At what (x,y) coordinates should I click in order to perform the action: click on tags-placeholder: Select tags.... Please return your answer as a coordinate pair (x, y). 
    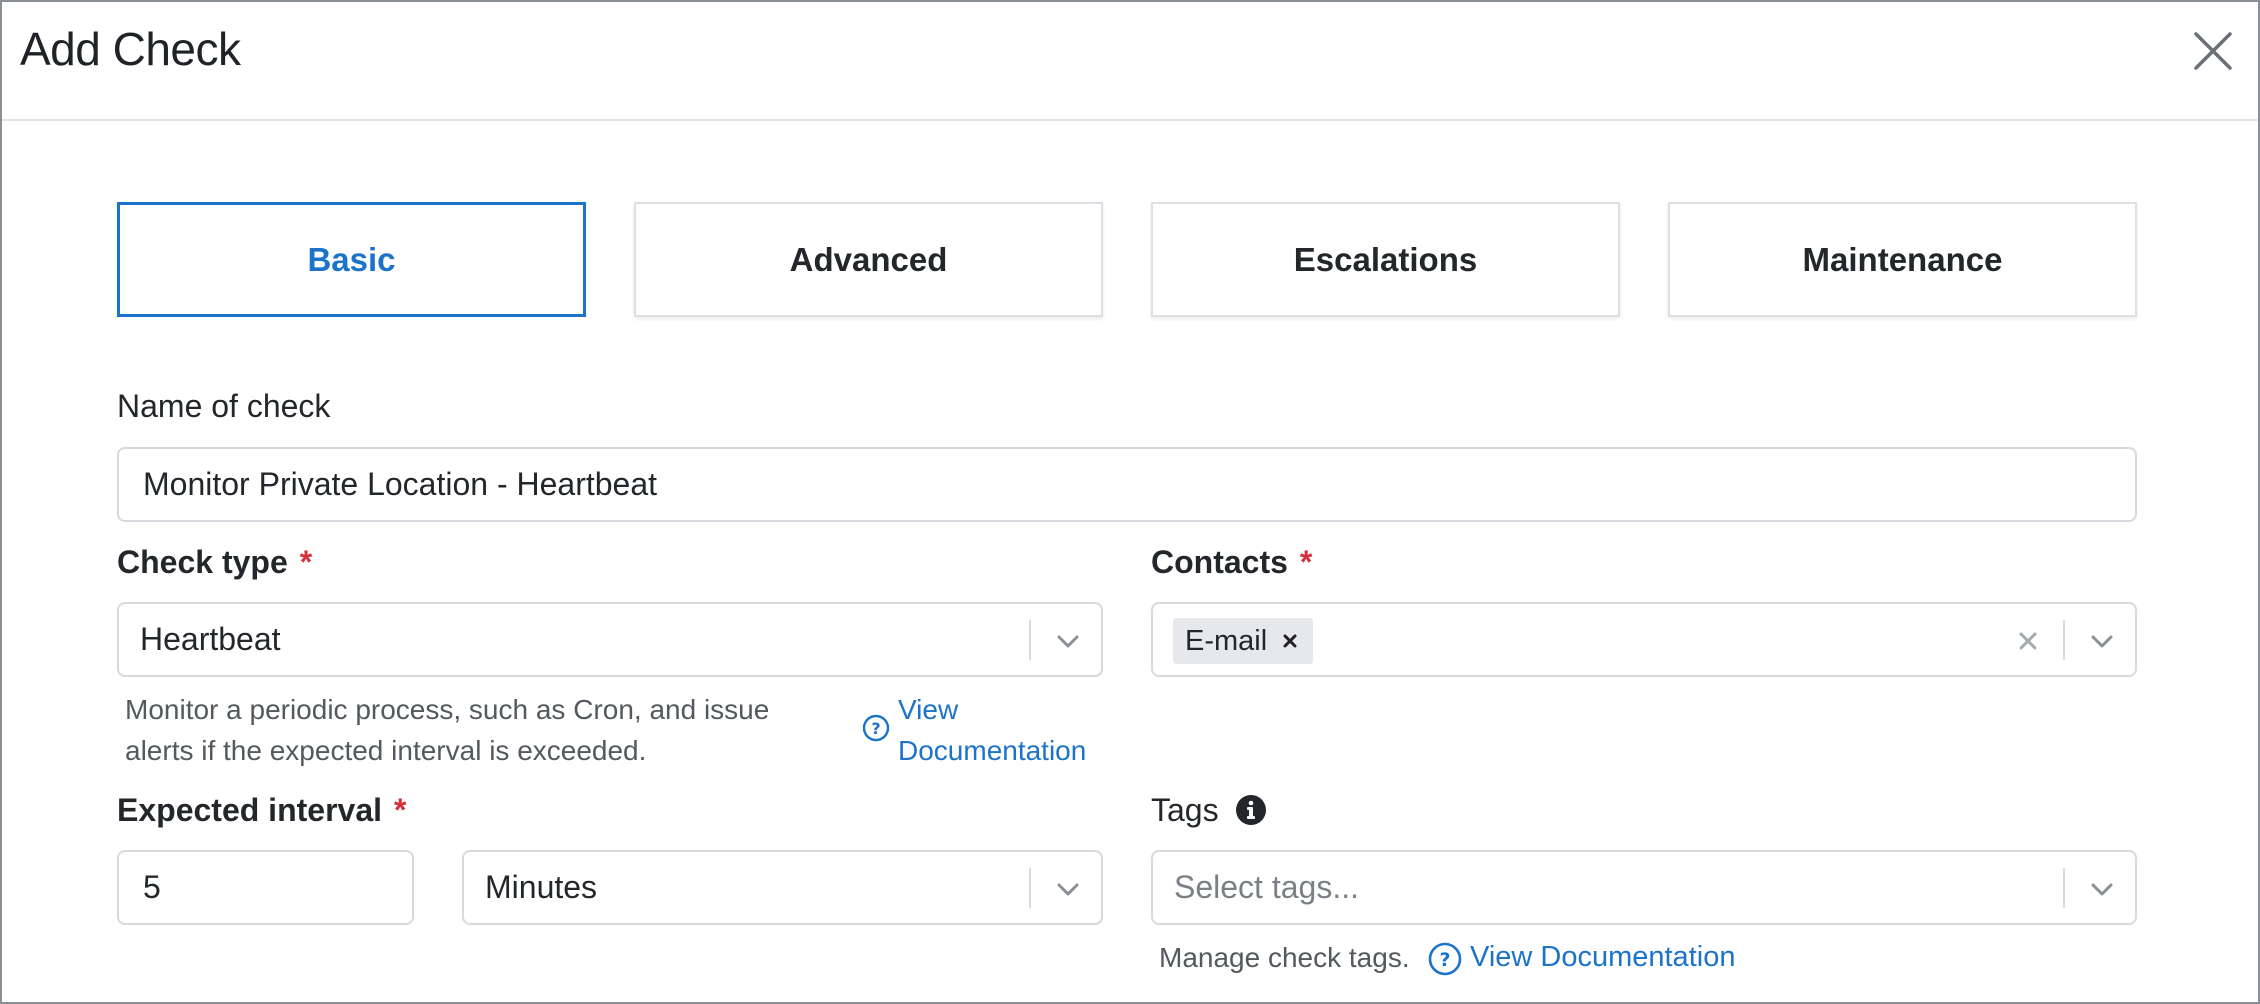
    Looking at the image, I should click on (1266, 887).